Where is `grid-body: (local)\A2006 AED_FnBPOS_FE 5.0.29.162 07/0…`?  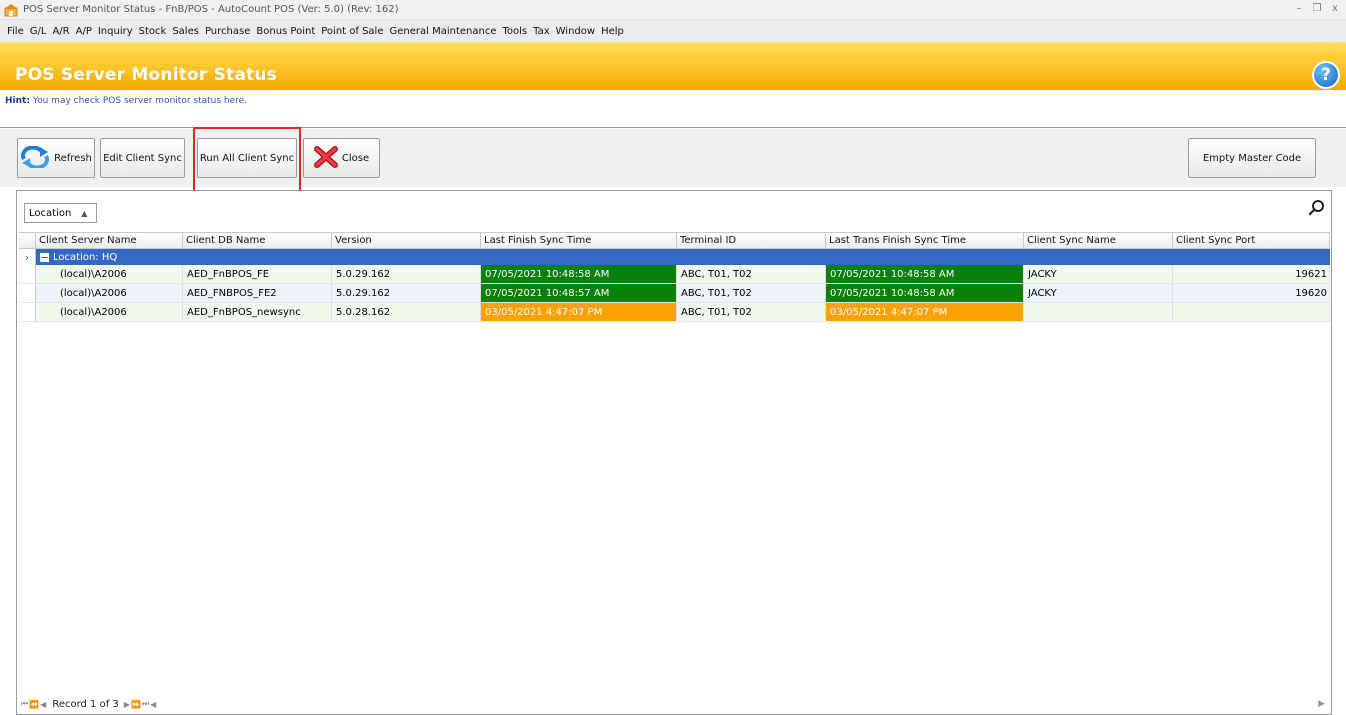
grid-body: (local)\A2006 AED_FnBPOS_FE 5.0.29.162 07/0… is located at coordinates (674, 293).